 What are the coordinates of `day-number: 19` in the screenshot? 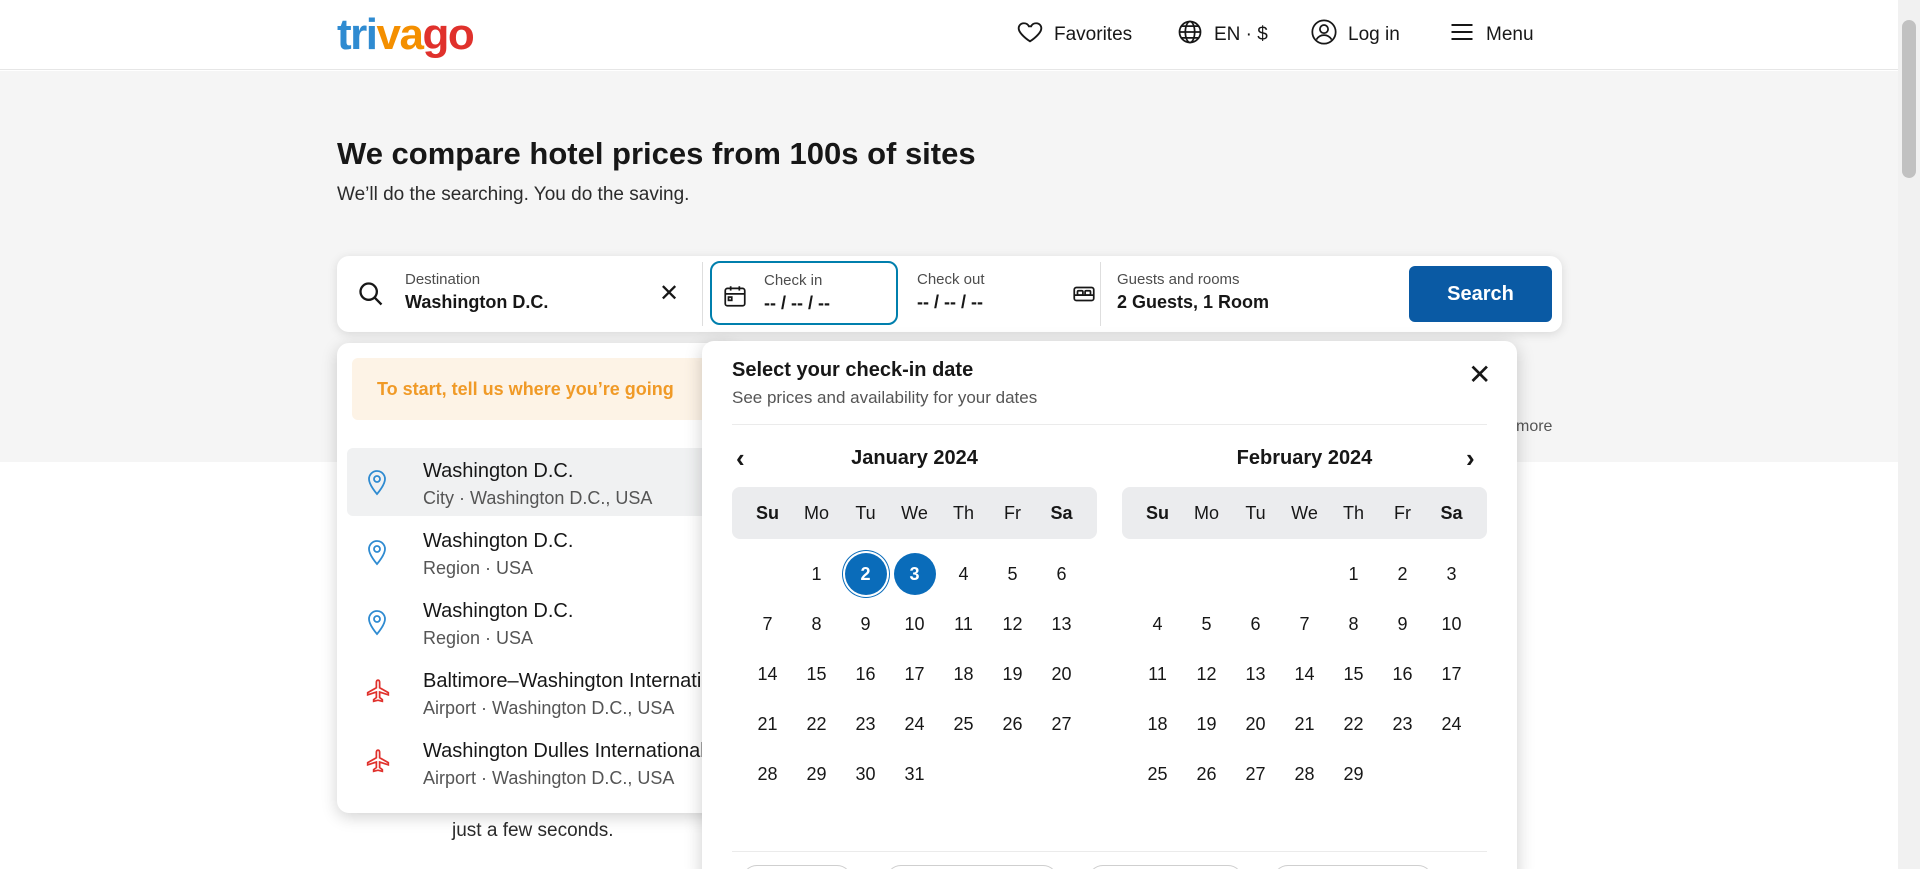 It's located at (1012, 673).